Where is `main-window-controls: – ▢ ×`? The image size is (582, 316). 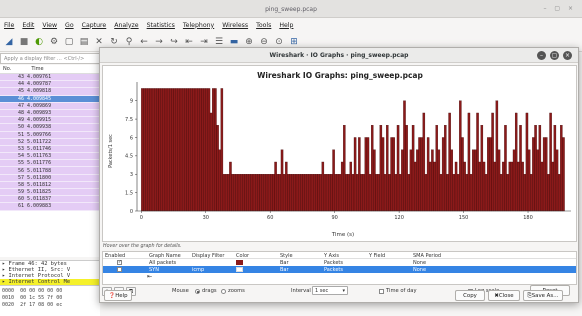 main-window-controls: – ▢ × is located at coordinates (559, 8).